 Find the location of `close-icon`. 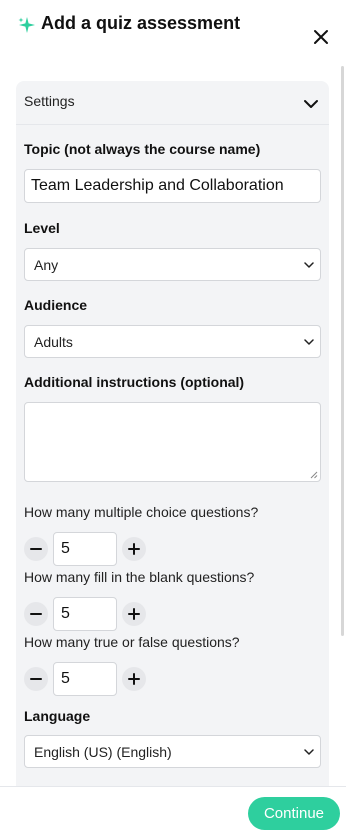

close-icon is located at coordinates (321, 37).